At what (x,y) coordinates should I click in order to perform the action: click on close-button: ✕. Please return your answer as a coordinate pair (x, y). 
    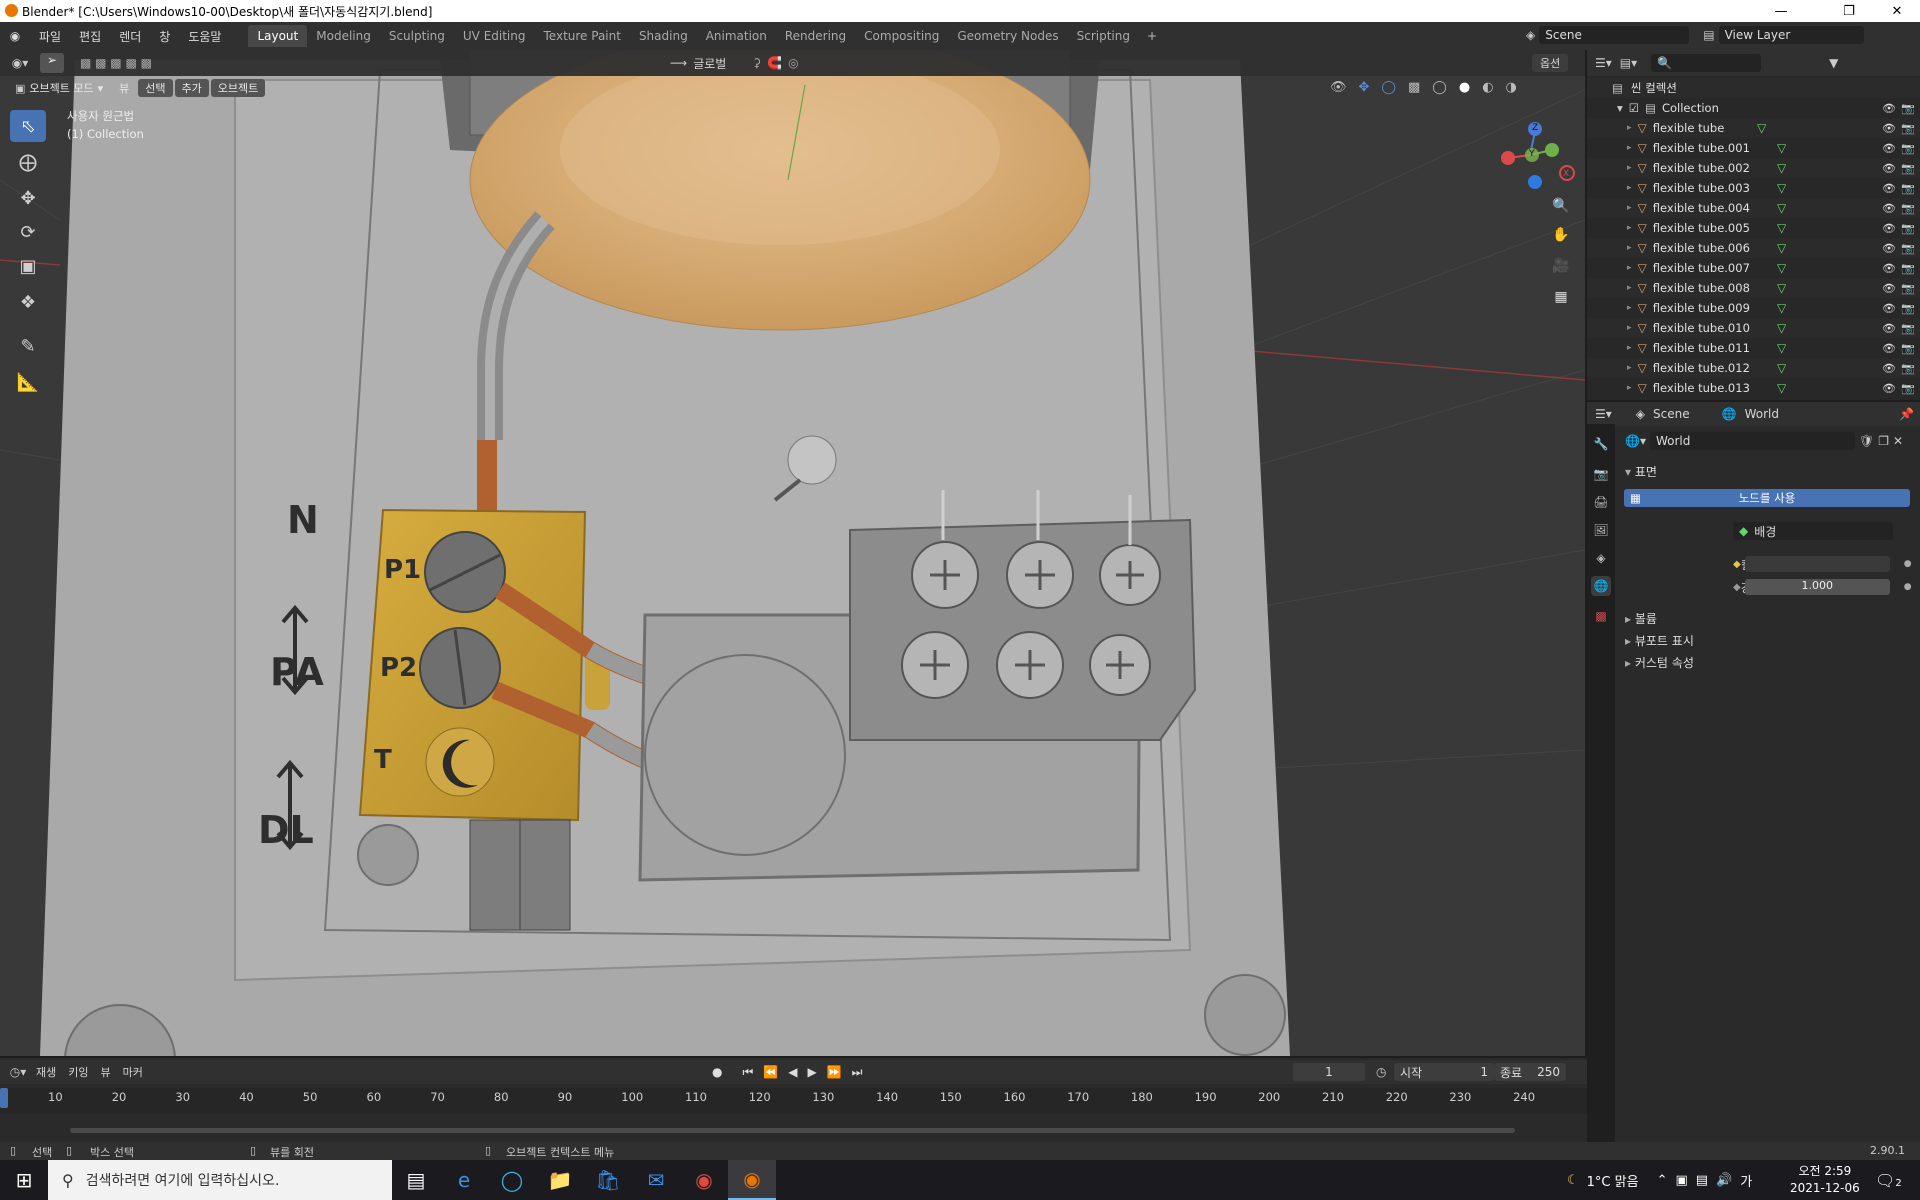
    Looking at the image, I should click on (1897, 11).